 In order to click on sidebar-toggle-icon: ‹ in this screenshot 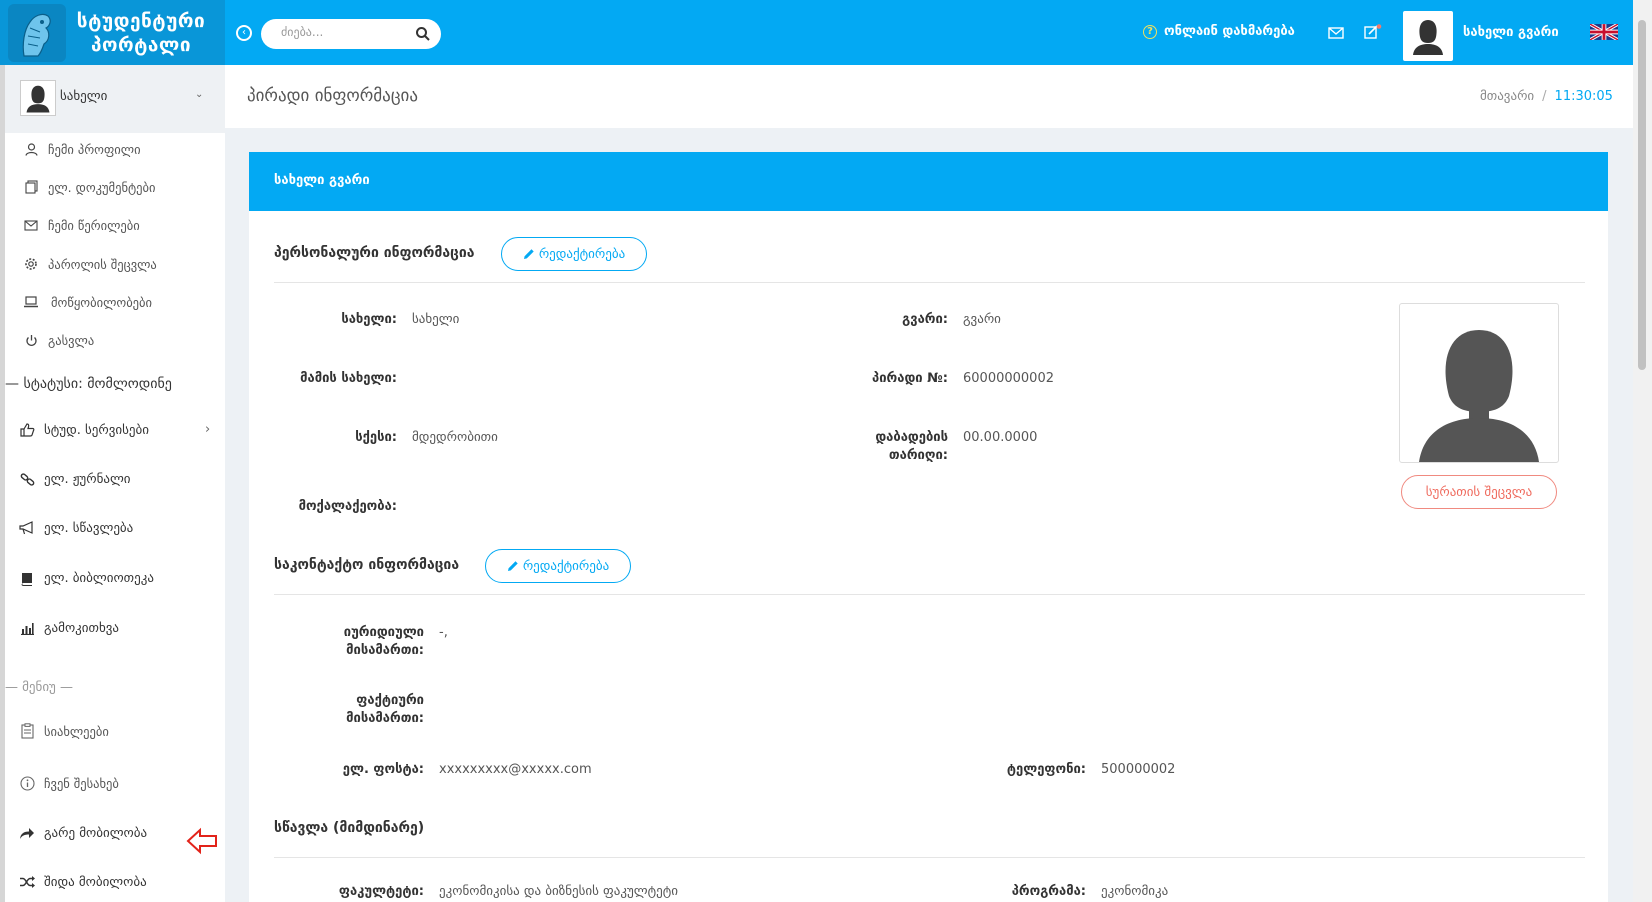, I will do `click(244, 33)`.